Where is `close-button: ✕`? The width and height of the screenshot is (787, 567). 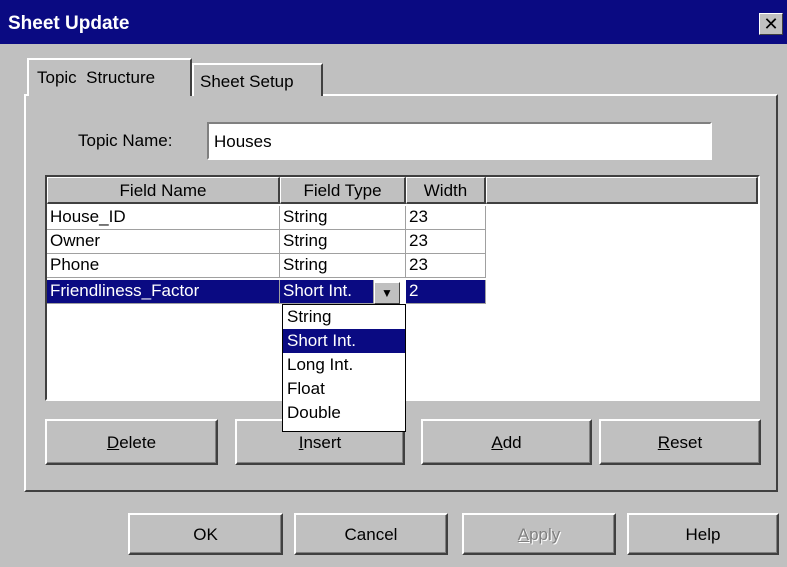 close-button: ✕ is located at coordinates (771, 24).